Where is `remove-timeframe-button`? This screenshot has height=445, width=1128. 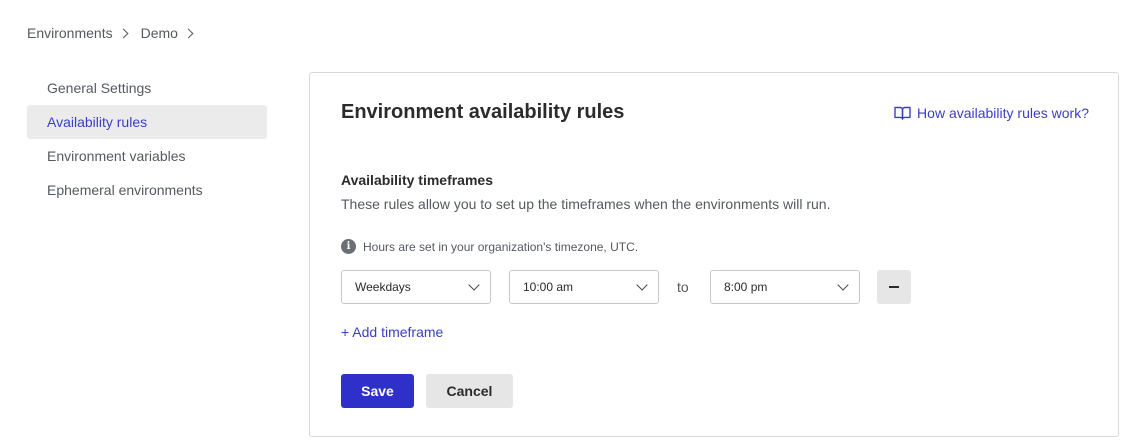
remove-timeframe-button is located at coordinates (894, 287).